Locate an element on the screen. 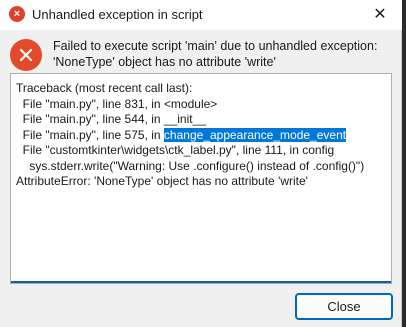  traceback-line: File "main.py", line 544, in __init__ is located at coordinates (111, 119).